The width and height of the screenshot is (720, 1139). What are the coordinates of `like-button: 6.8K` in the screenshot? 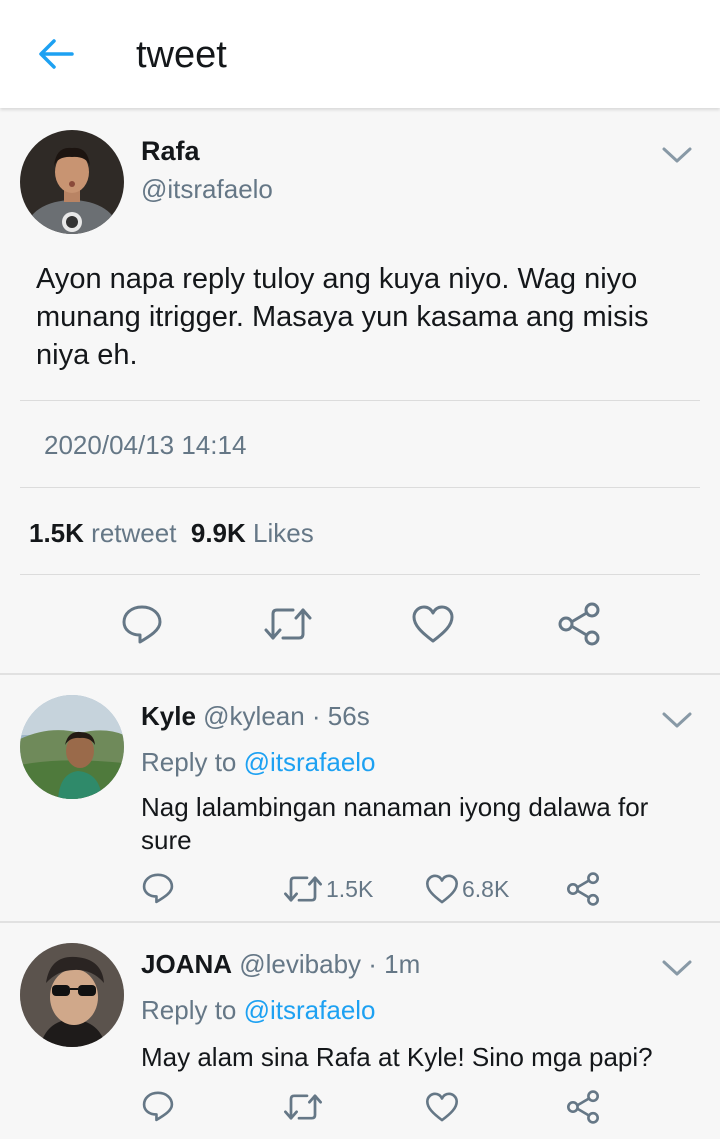 It's located at (467, 889).